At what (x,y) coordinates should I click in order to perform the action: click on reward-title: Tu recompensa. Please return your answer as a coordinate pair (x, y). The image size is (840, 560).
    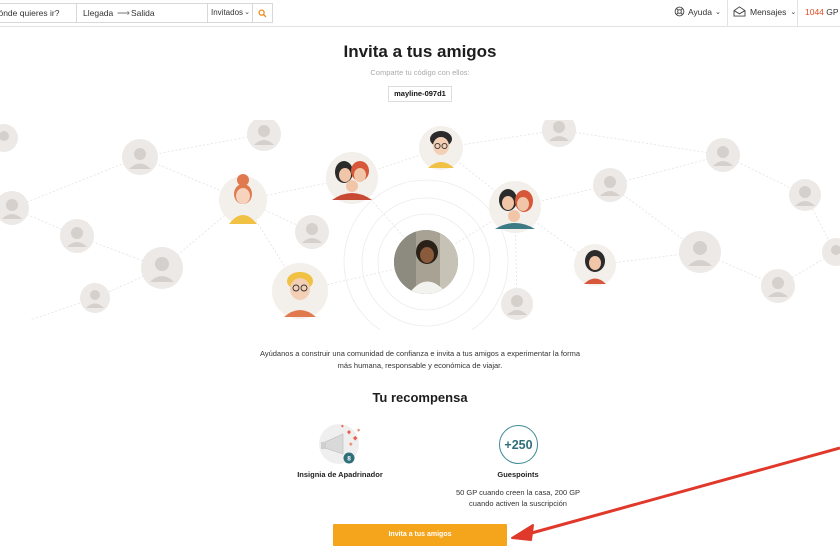
    Looking at the image, I should click on (420, 397).